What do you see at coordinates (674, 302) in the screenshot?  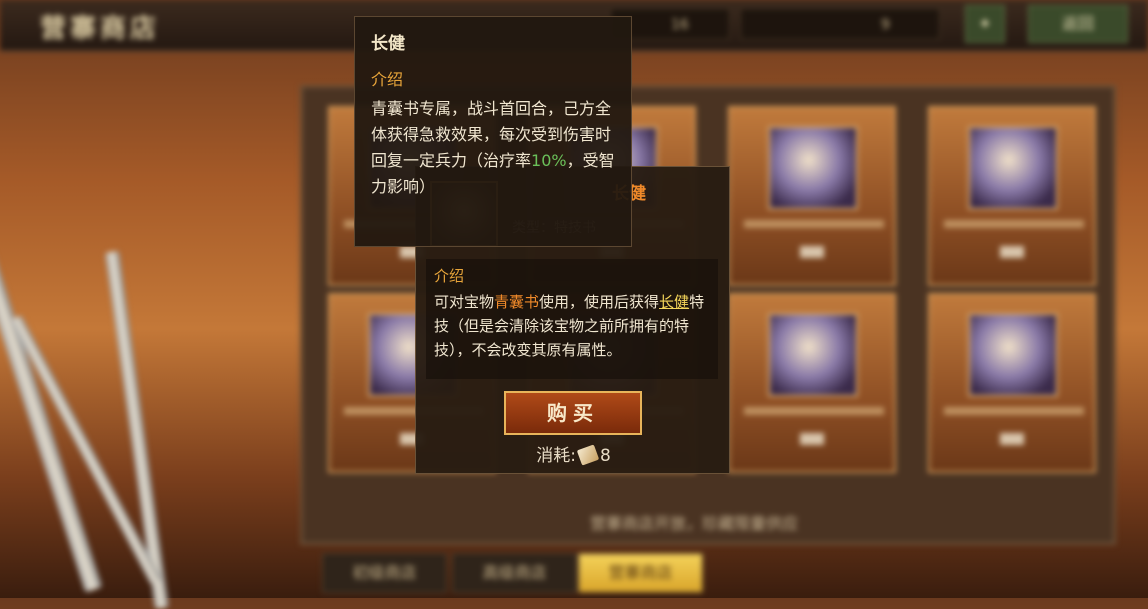 I see `skill-link: 长健` at bounding box center [674, 302].